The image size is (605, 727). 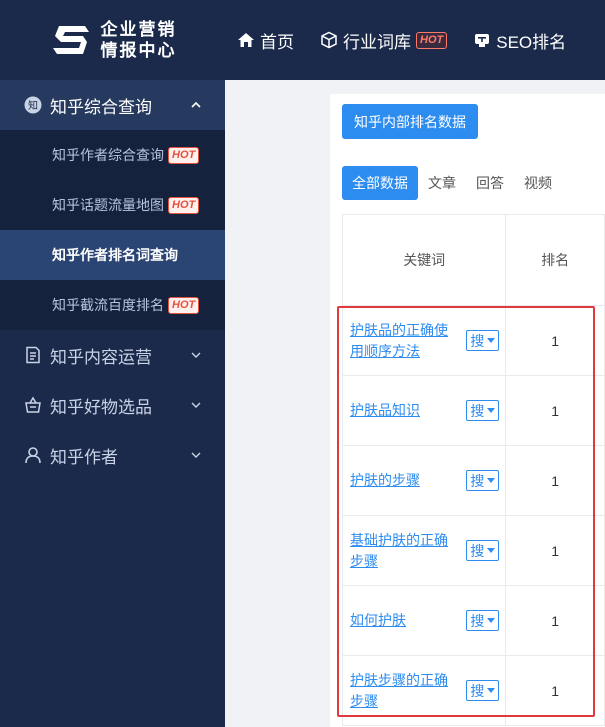 I want to click on cube-icon, so click(x=329, y=40).